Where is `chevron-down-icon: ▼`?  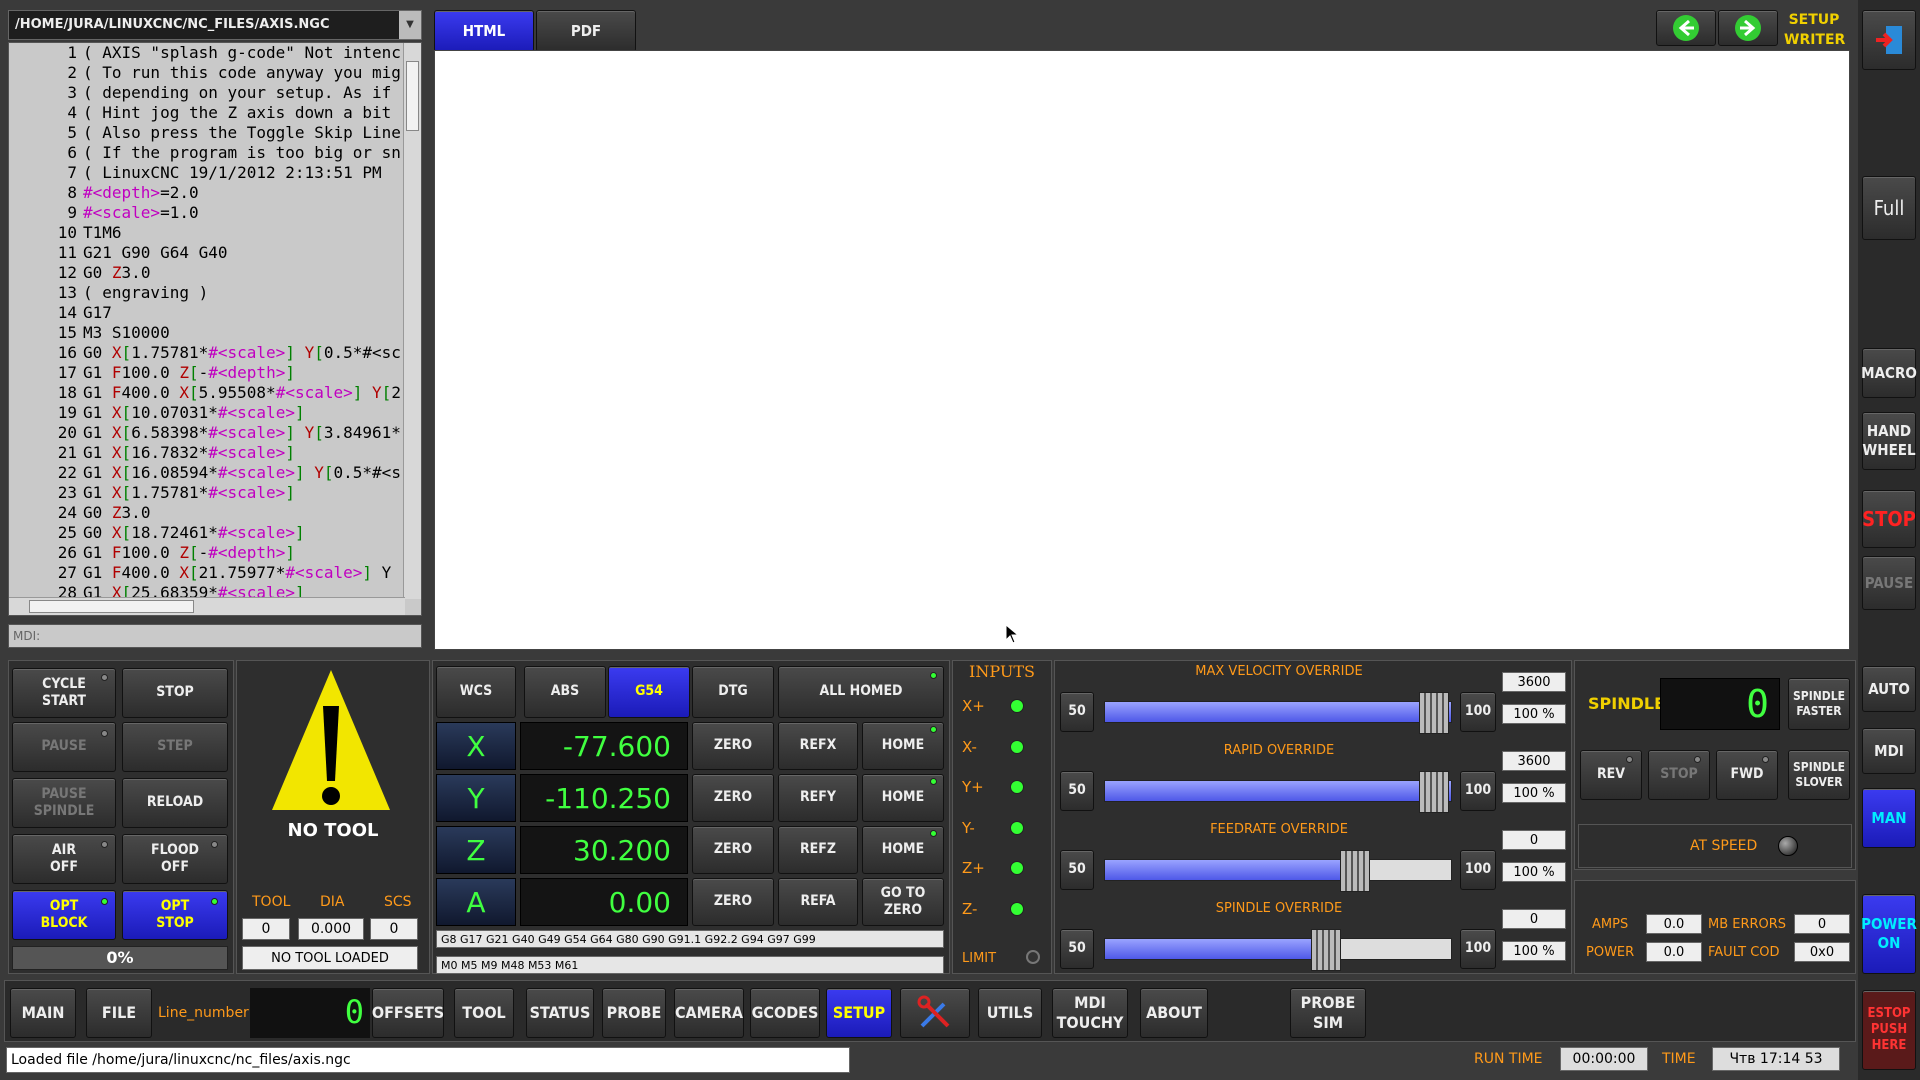
chevron-down-icon: ▼ is located at coordinates (410, 25).